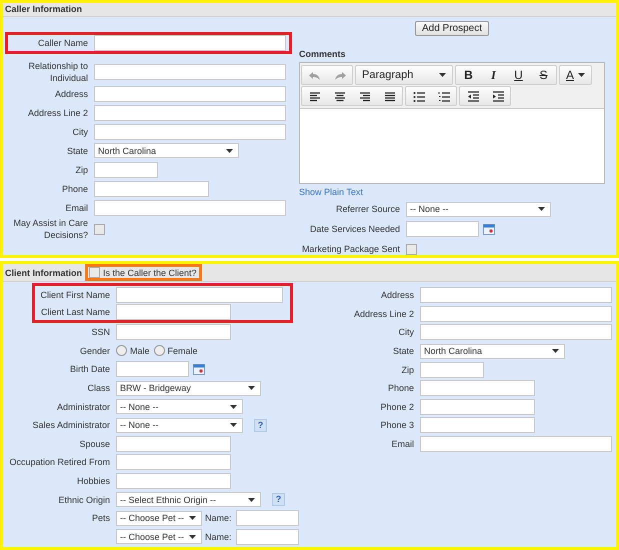  Describe the element at coordinates (365, 96) in the screenshot. I see `align-right-icon` at that location.